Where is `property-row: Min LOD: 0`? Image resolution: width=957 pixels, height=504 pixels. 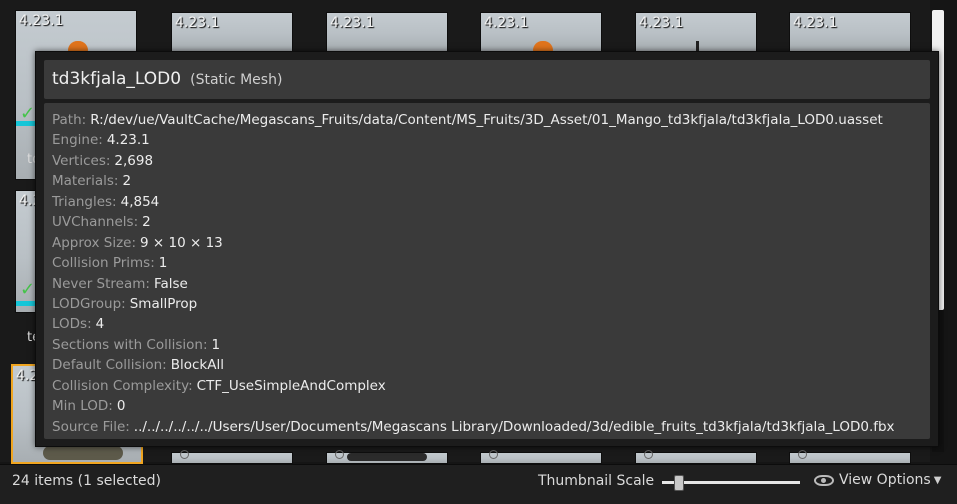
property-row: Min LOD: 0 is located at coordinates (487, 406).